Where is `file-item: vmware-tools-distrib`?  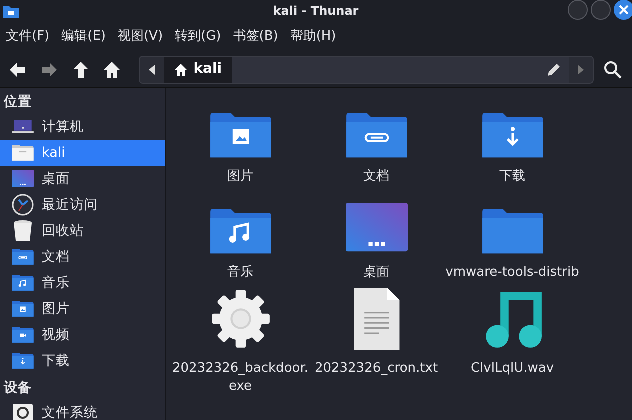 file-item: vmware-tools-distrib is located at coordinates (512, 237).